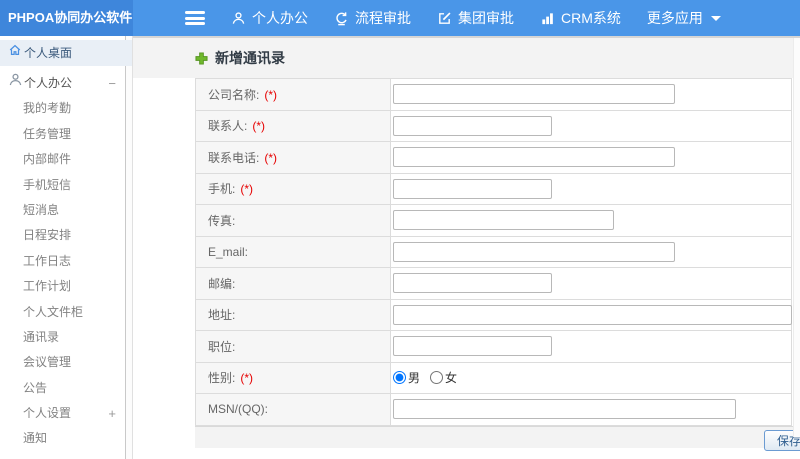 This screenshot has width=800, height=459. What do you see at coordinates (280, 18) in the screenshot?
I see `nav-item-label: 个人办公` at bounding box center [280, 18].